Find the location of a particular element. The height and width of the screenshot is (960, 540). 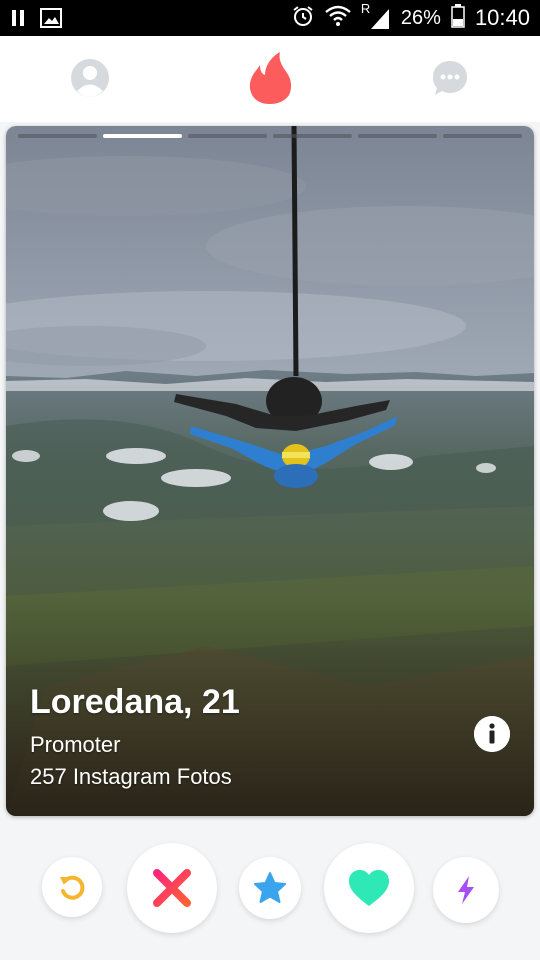

signal-icon: R is located at coordinates (376, 16).